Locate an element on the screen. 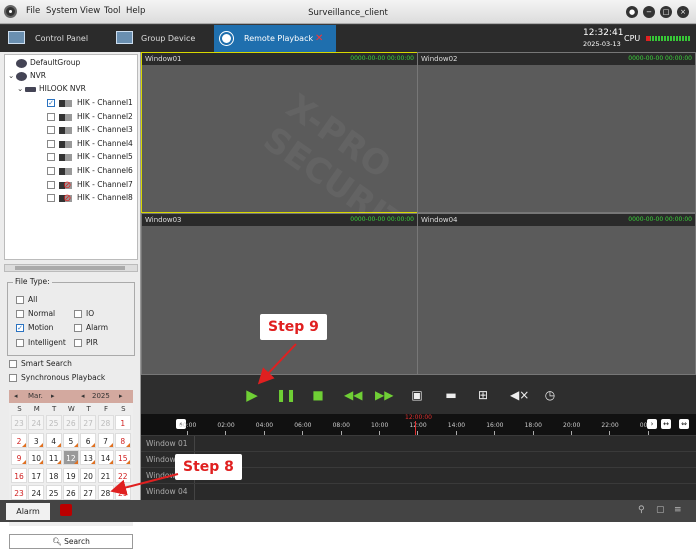 The image size is (696, 549). next-month-icon: ▸ is located at coordinates (53, 396).